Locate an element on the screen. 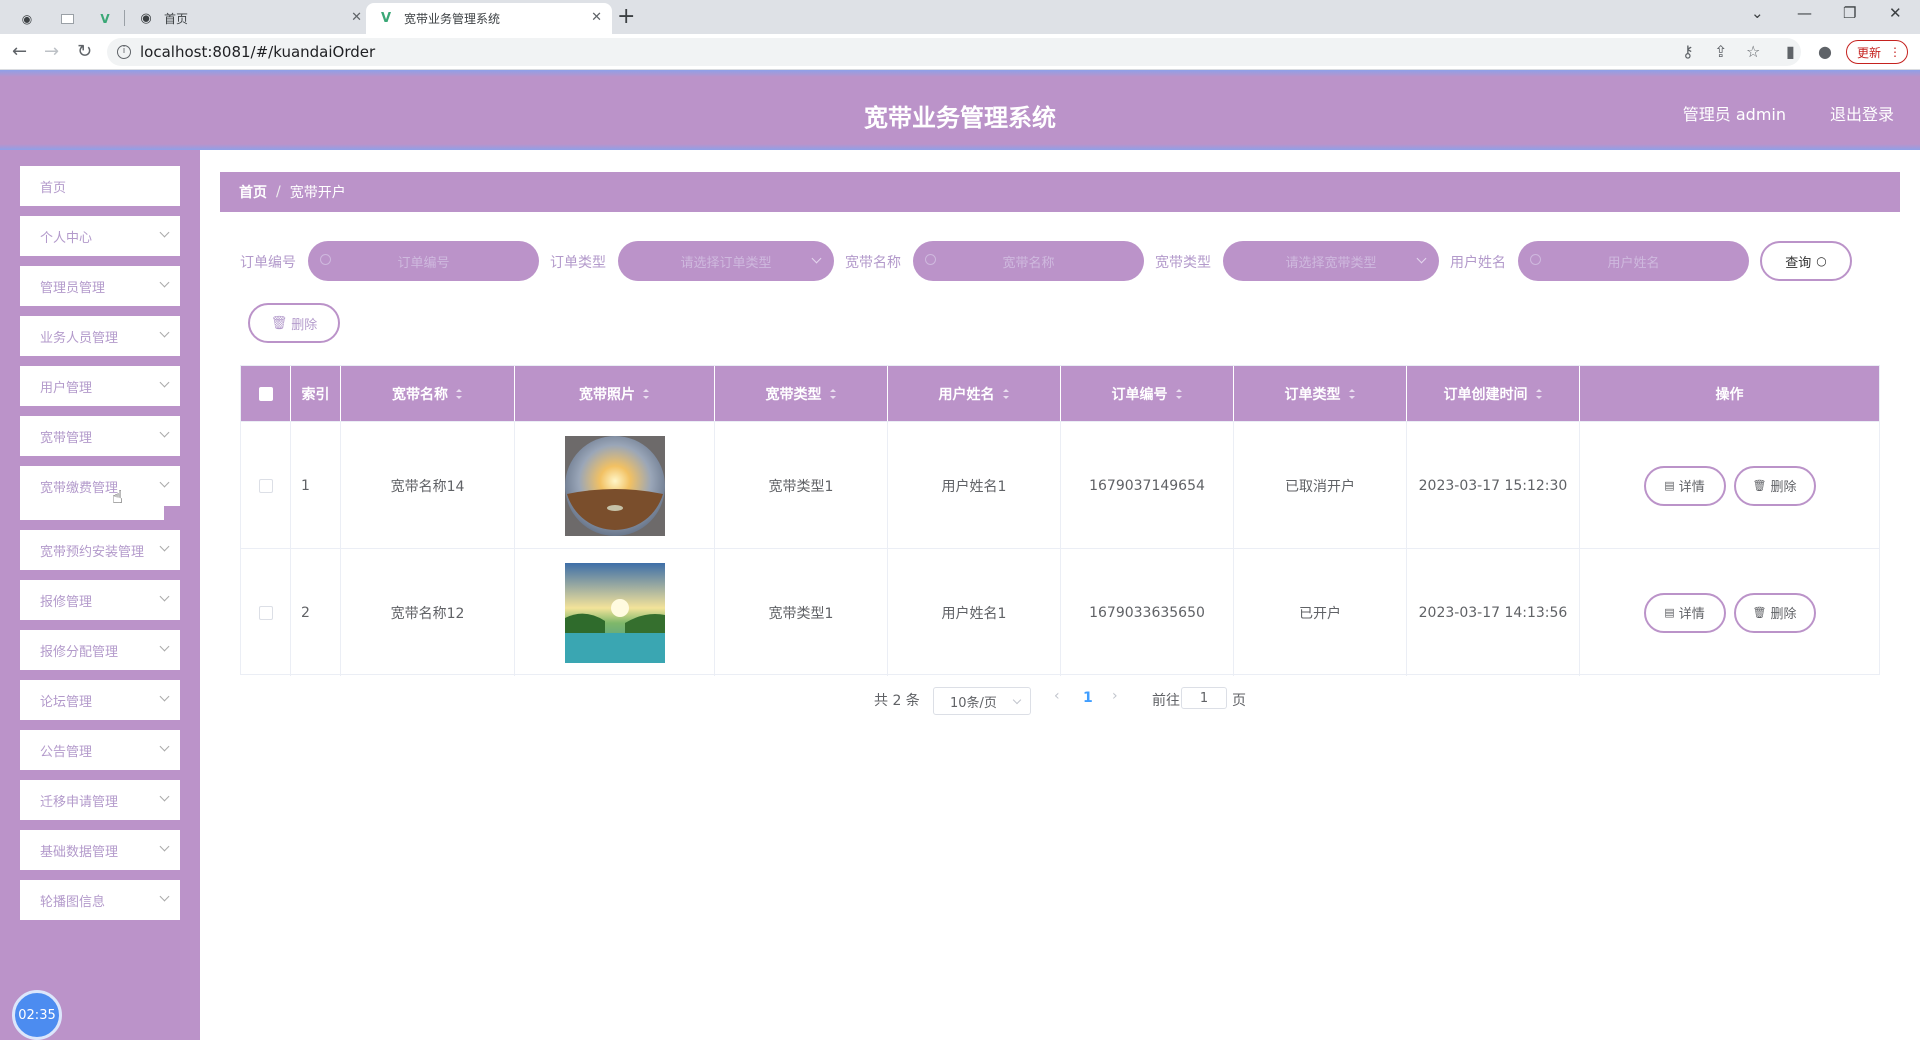 This screenshot has width=1920, height=1040. sidebar-item-forum: 论坛管理 is located at coordinates (100, 700).